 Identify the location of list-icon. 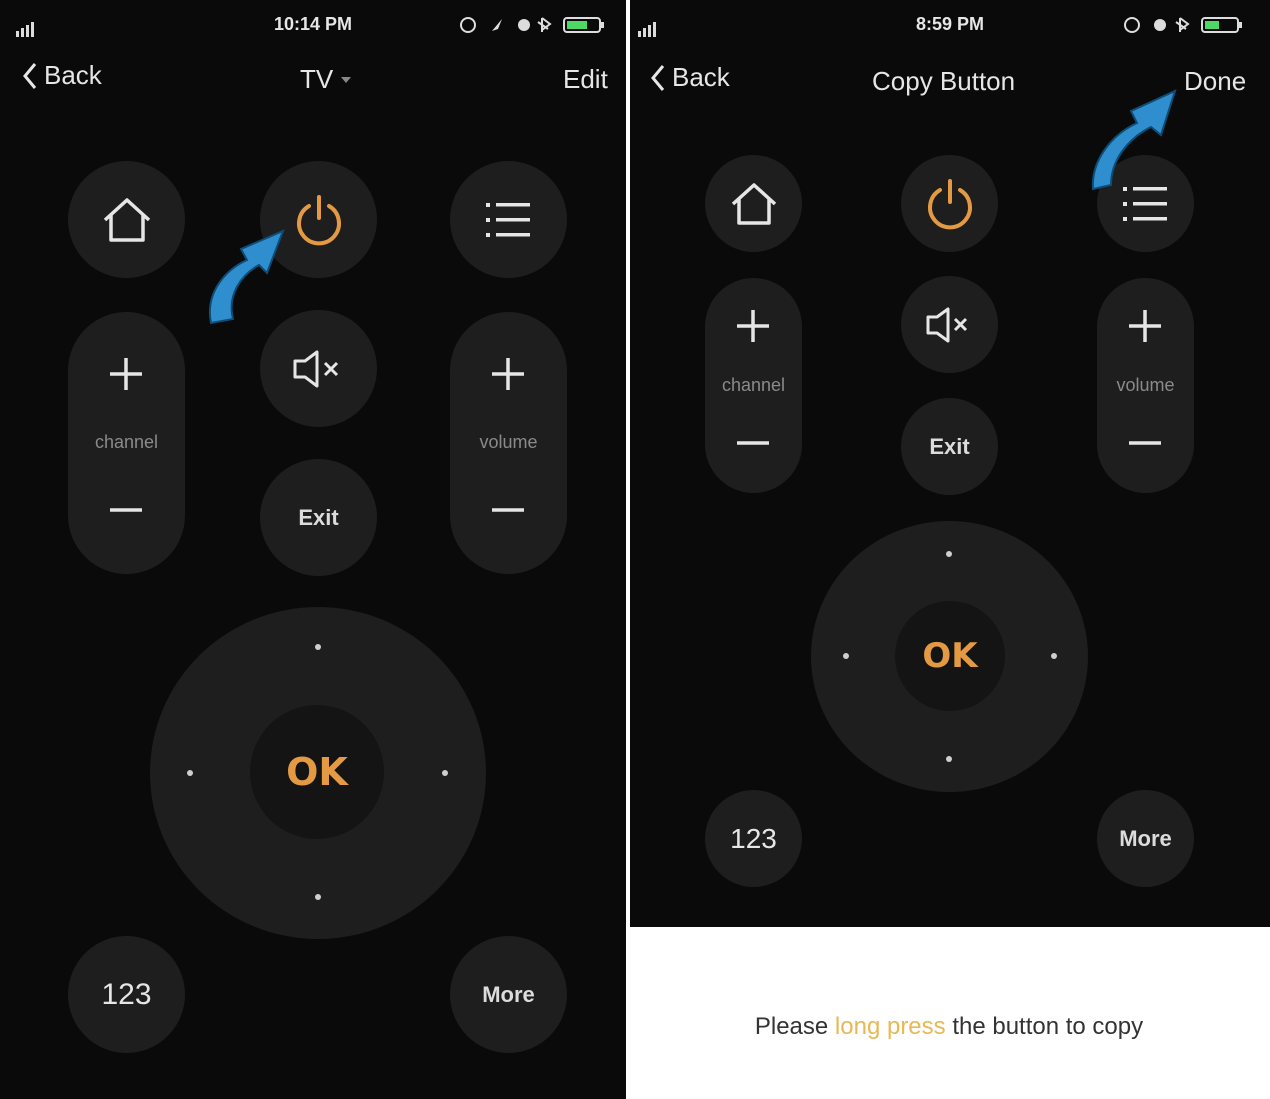
(507, 219).